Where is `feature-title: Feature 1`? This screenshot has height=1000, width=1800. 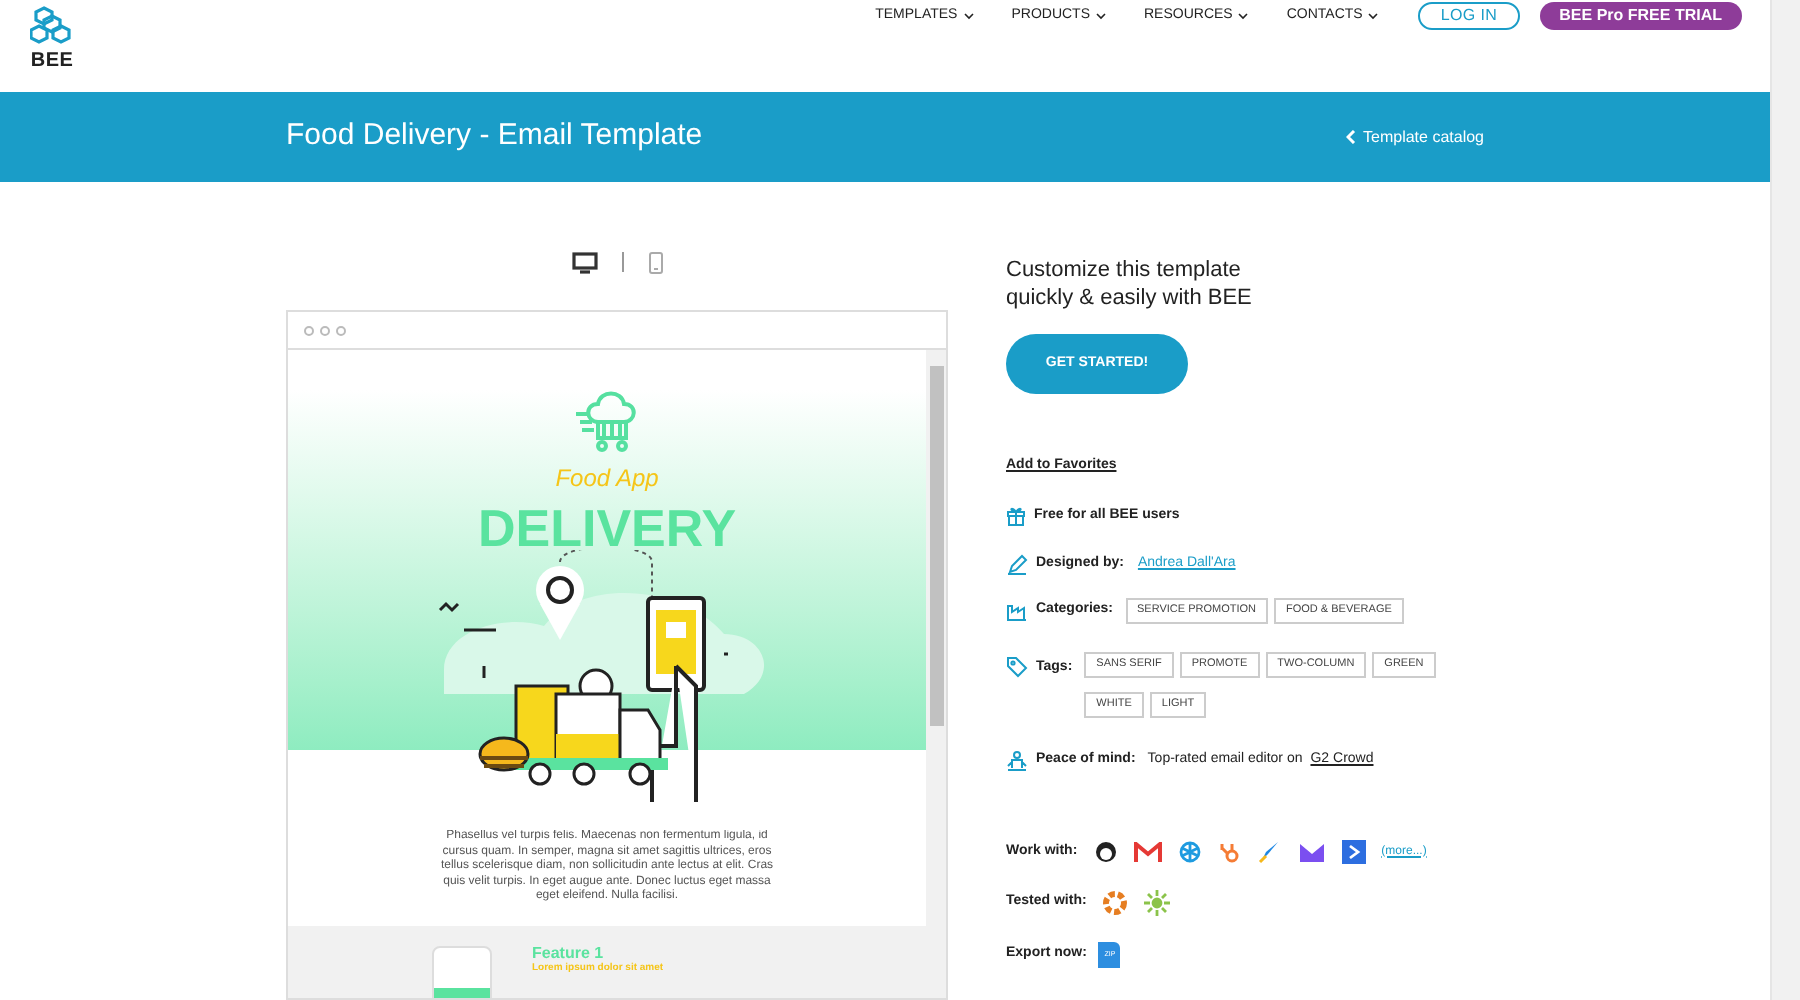
feature-title: Feature 1 is located at coordinates (569, 953).